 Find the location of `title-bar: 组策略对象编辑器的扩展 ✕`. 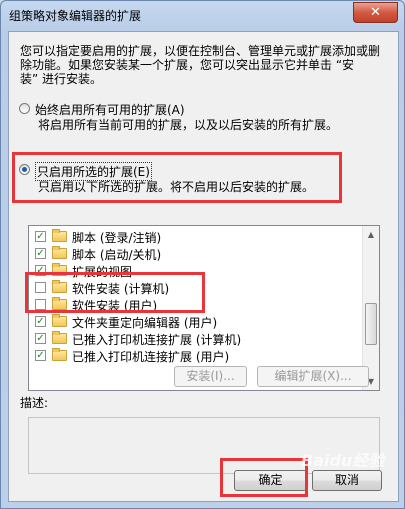

title-bar: 组策略对象编辑器的扩展 ✕ is located at coordinates (202, 15).